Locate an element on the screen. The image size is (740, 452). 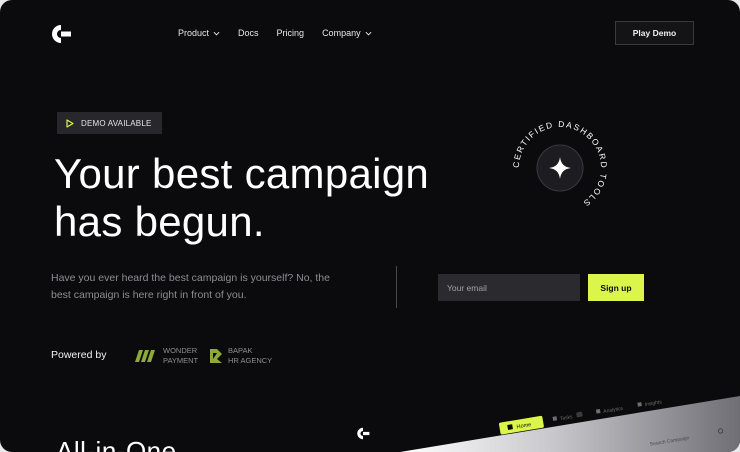
tasks-count-badge is located at coordinates (579, 414).